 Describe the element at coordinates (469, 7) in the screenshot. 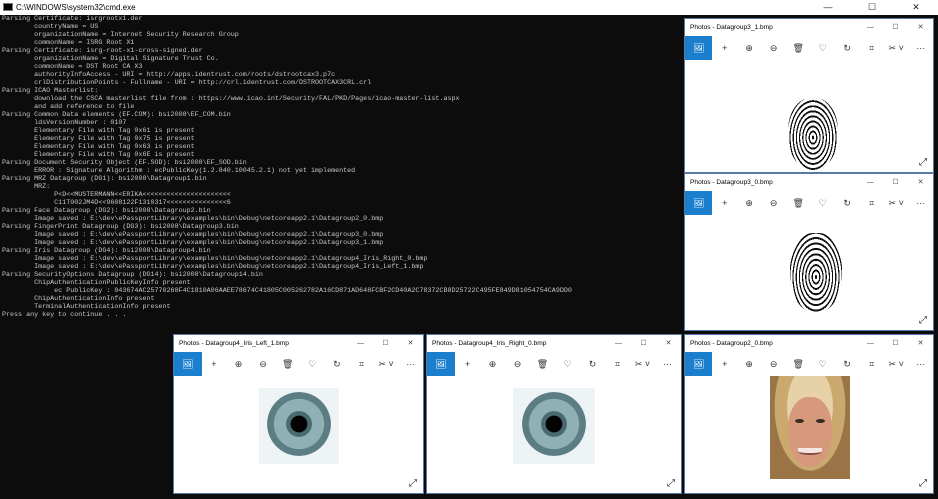

I see `cmd-title-bar: C:\WINDOWS\system32\cmd.exe — ☐ ✕` at that location.